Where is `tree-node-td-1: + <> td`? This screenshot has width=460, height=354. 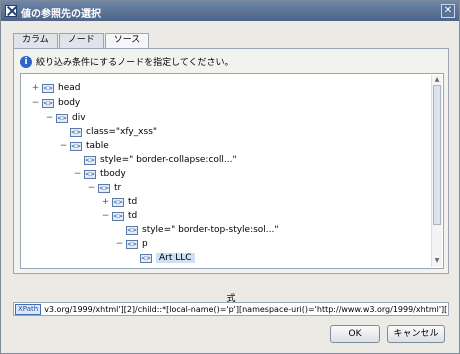
tree-node-td-1: + <> td is located at coordinates (119, 202).